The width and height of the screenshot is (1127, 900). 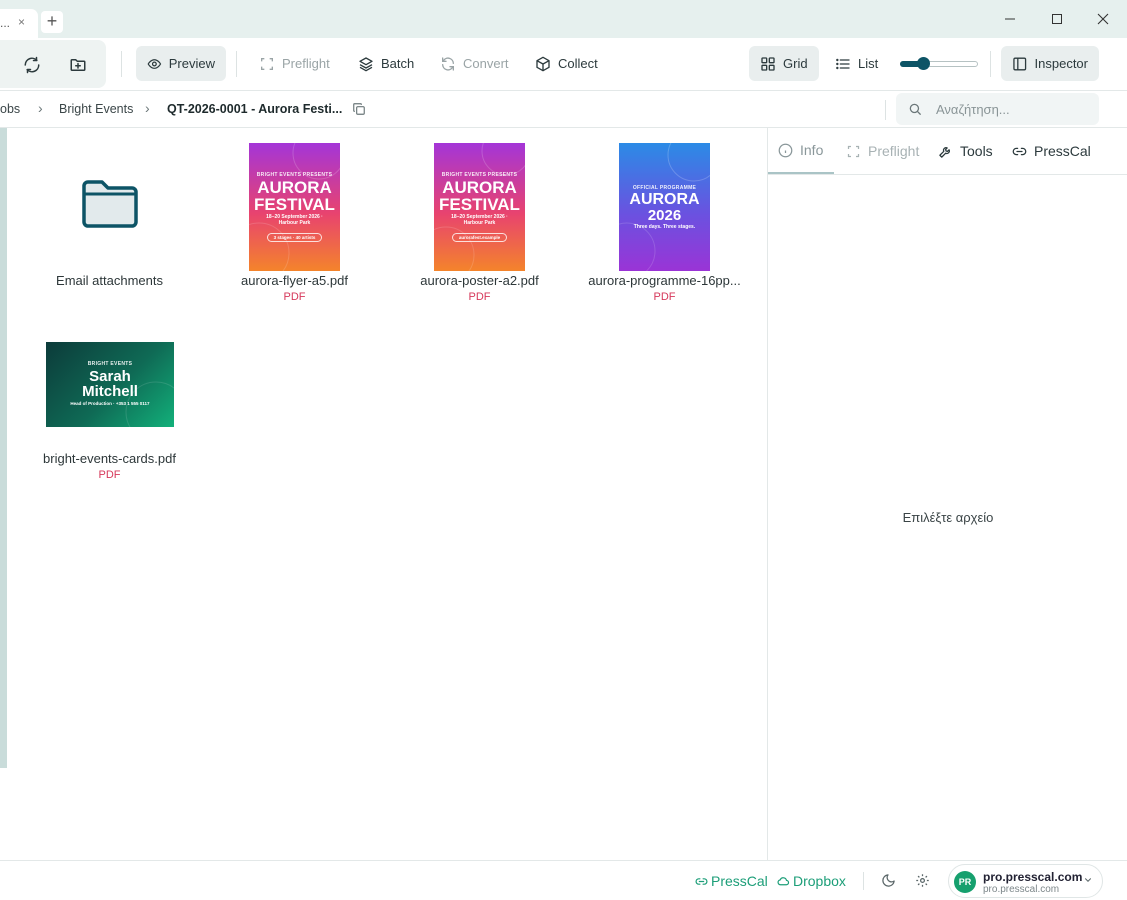 I want to click on thumb-title-line2: 2026, so click(x=664, y=215).